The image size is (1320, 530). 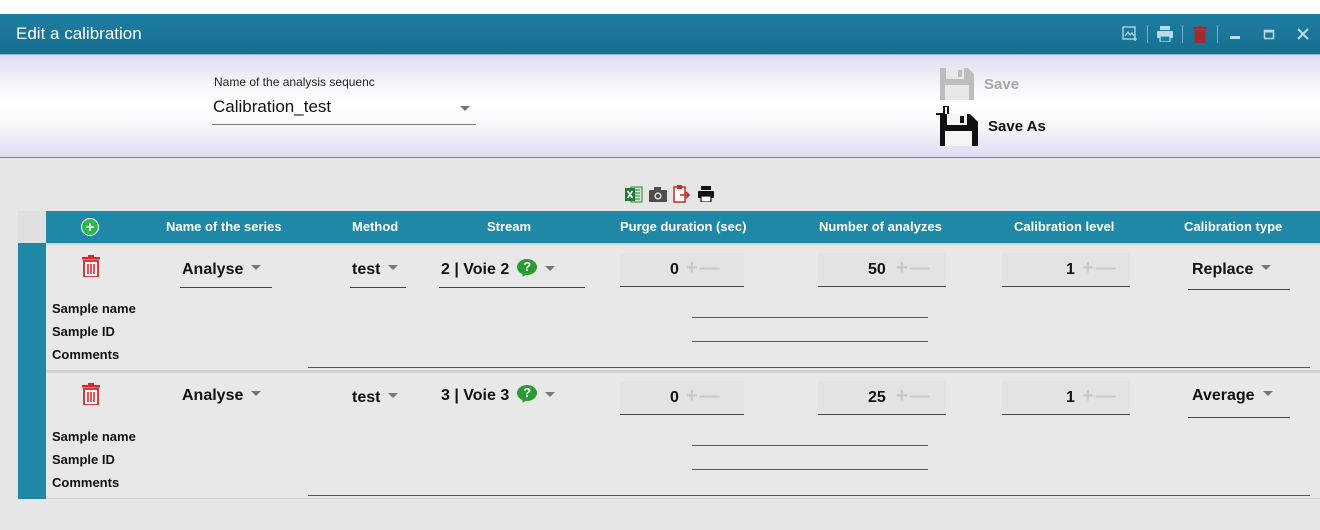 What do you see at coordinates (213, 269) in the screenshot?
I see `series-name-value: Analyse` at bounding box center [213, 269].